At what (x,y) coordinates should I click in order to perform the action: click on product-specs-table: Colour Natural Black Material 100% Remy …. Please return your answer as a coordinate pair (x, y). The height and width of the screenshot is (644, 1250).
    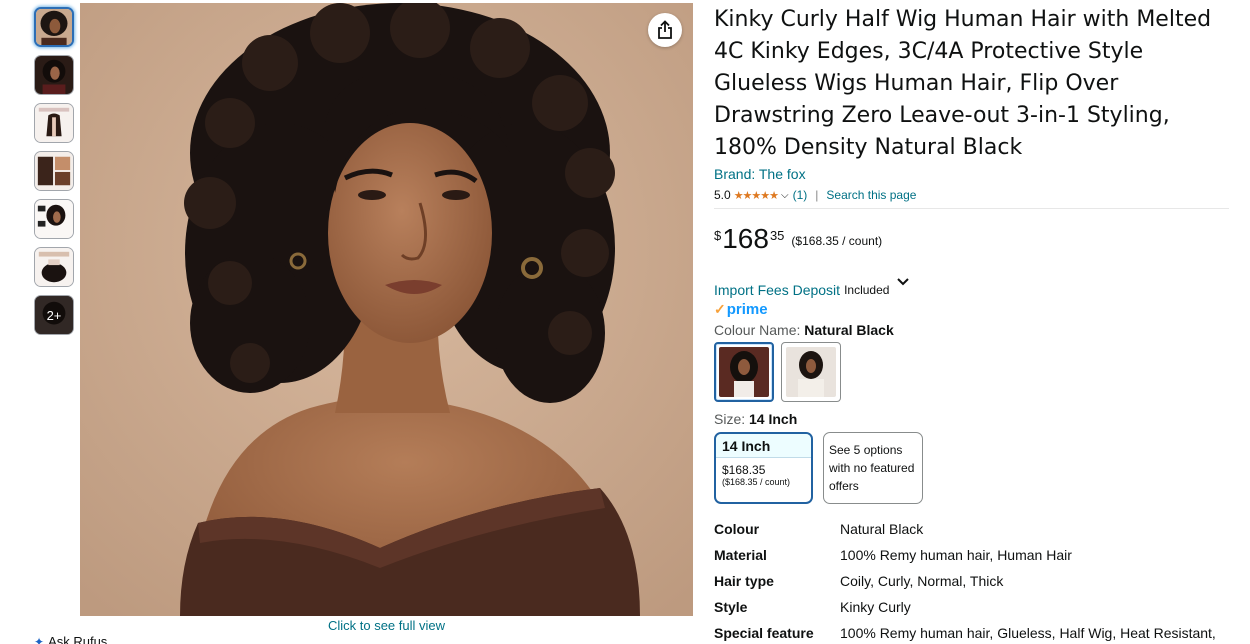
    Looking at the image, I should click on (971, 582).